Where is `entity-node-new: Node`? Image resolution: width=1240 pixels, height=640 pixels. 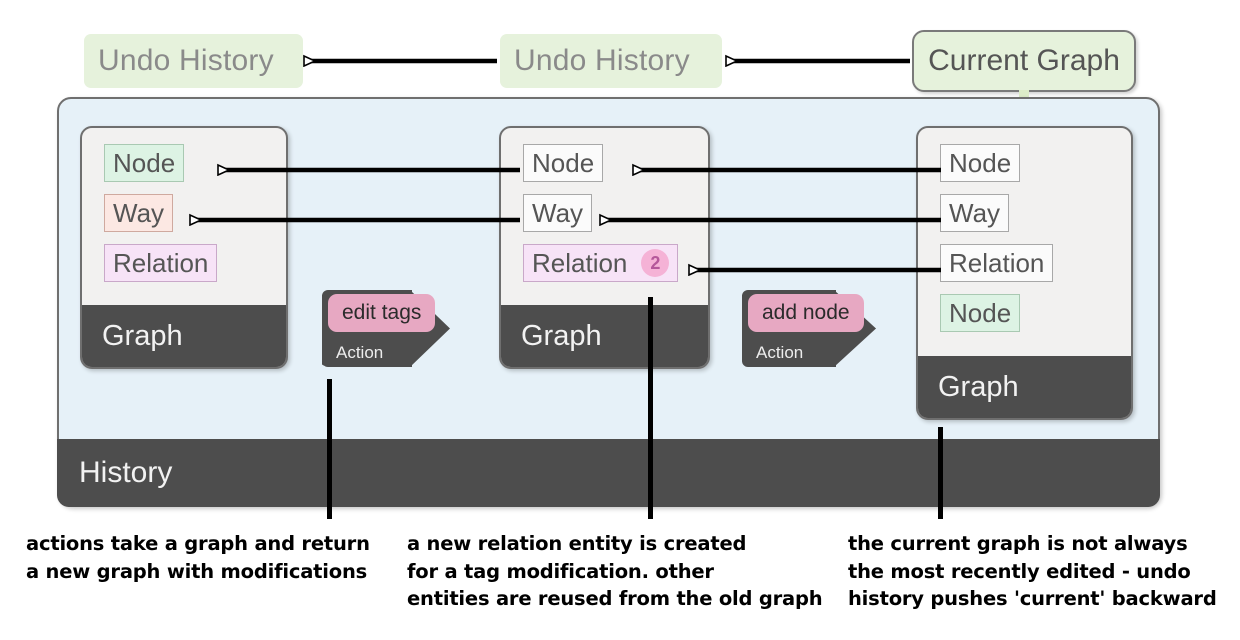 entity-node-new: Node is located at coordinates (980, 313).